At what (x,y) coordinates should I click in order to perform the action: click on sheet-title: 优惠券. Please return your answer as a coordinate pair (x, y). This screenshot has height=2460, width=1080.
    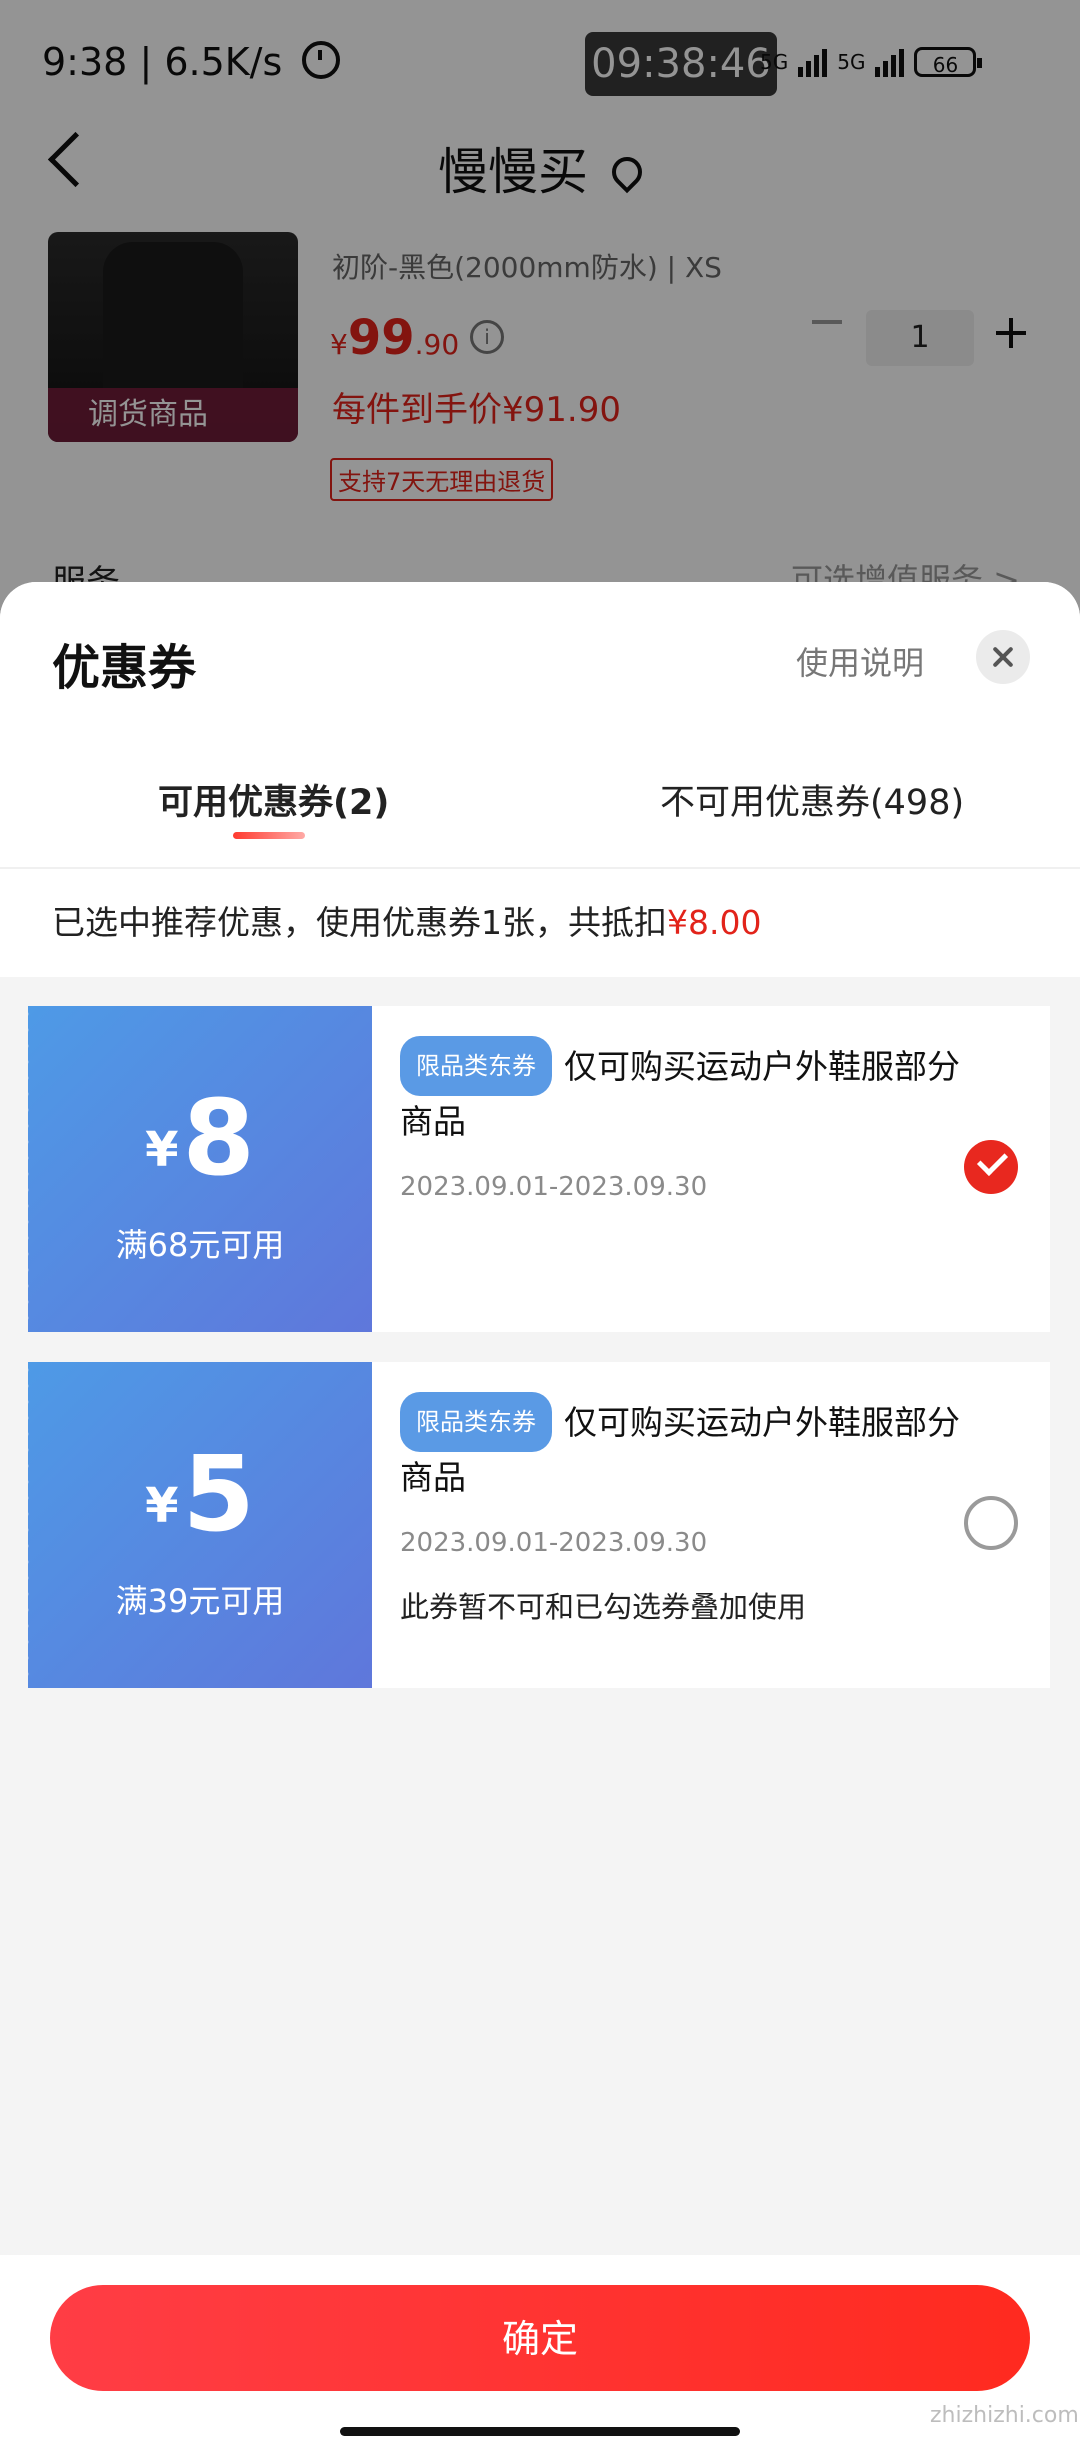
    Looking at the image, I should click on (124, 668).